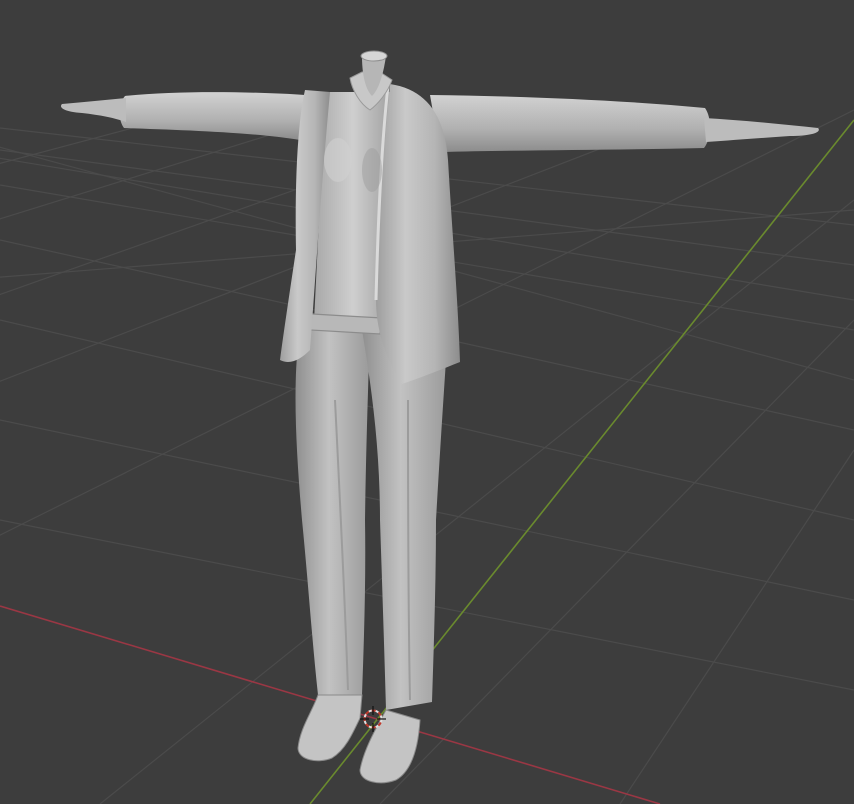  Describe the element at coordinates (93, 110) in the screenshot. I see `left-hand` at that location.